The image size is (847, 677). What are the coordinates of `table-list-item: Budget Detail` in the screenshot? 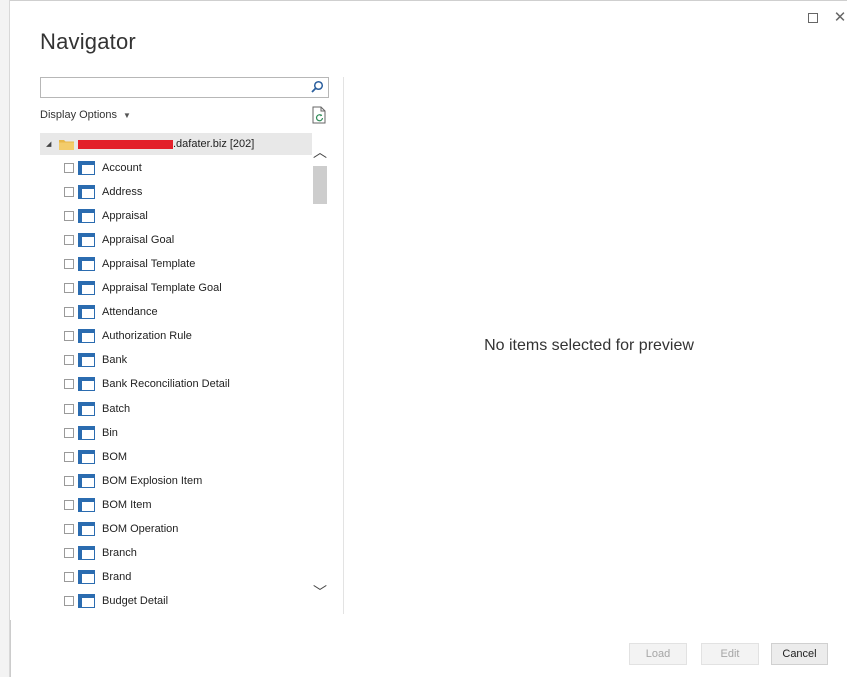 It's located at (116, 601).